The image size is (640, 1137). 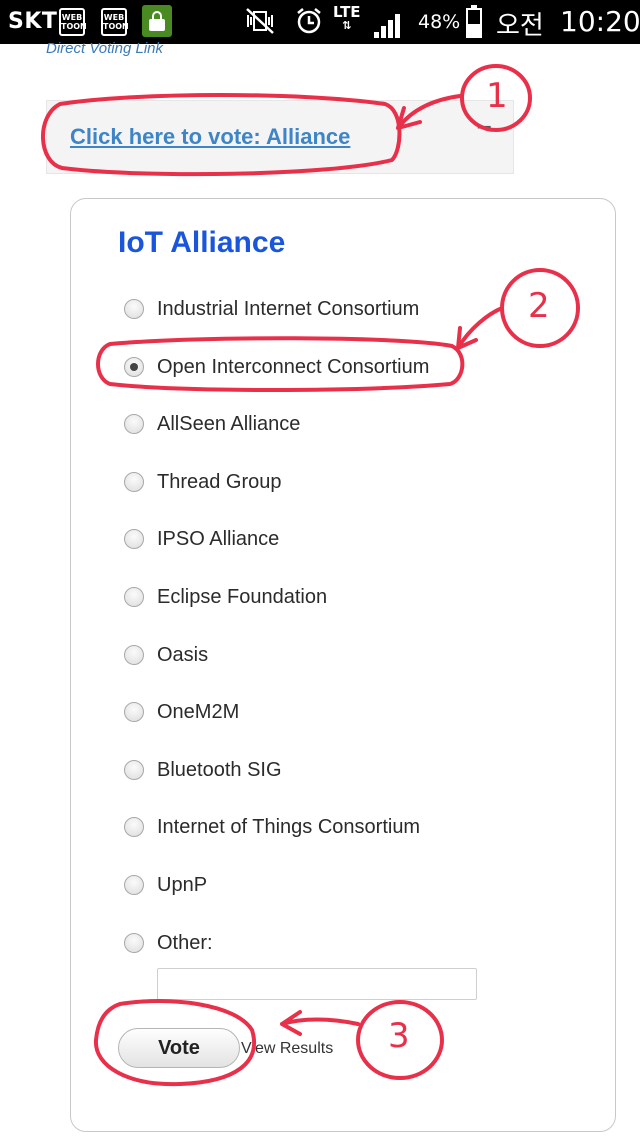 I want to click on poll-option-label: OneM2M, so click(x=198, y=712).